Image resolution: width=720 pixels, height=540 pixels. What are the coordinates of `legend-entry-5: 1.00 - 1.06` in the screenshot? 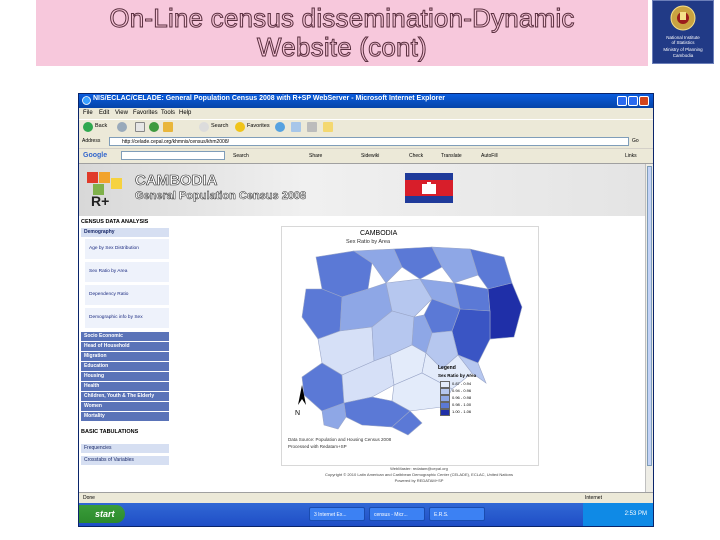 It's located at (456, 412).